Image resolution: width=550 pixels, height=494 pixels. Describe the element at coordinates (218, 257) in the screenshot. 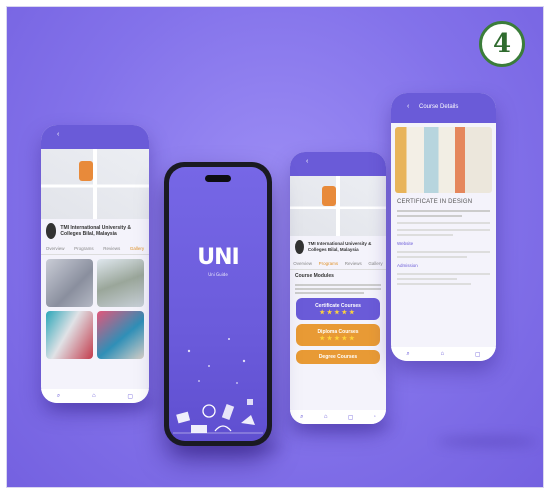

I see `logo-text: UNI` at that location.